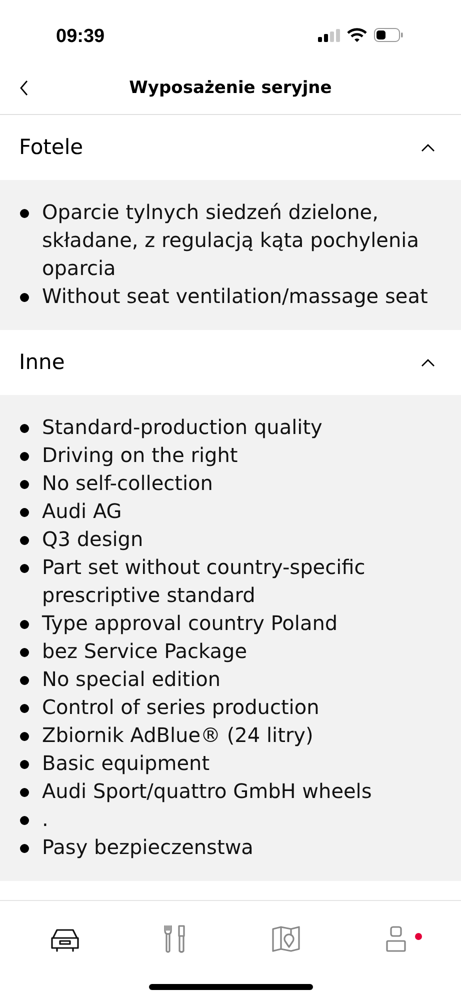  I want to click on battery-icon, so click(388, 35).